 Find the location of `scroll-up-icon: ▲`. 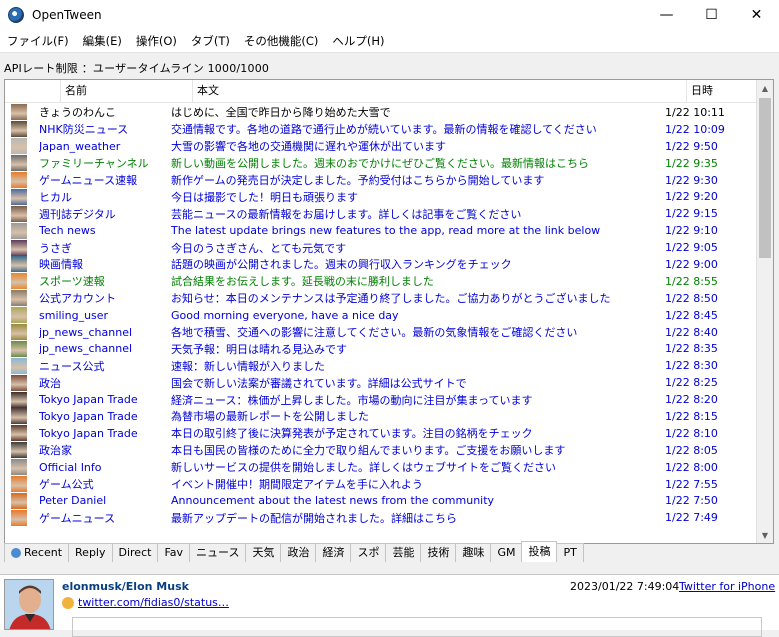

scroll-up-icon: ▲ is located at coordinates (765, 88).